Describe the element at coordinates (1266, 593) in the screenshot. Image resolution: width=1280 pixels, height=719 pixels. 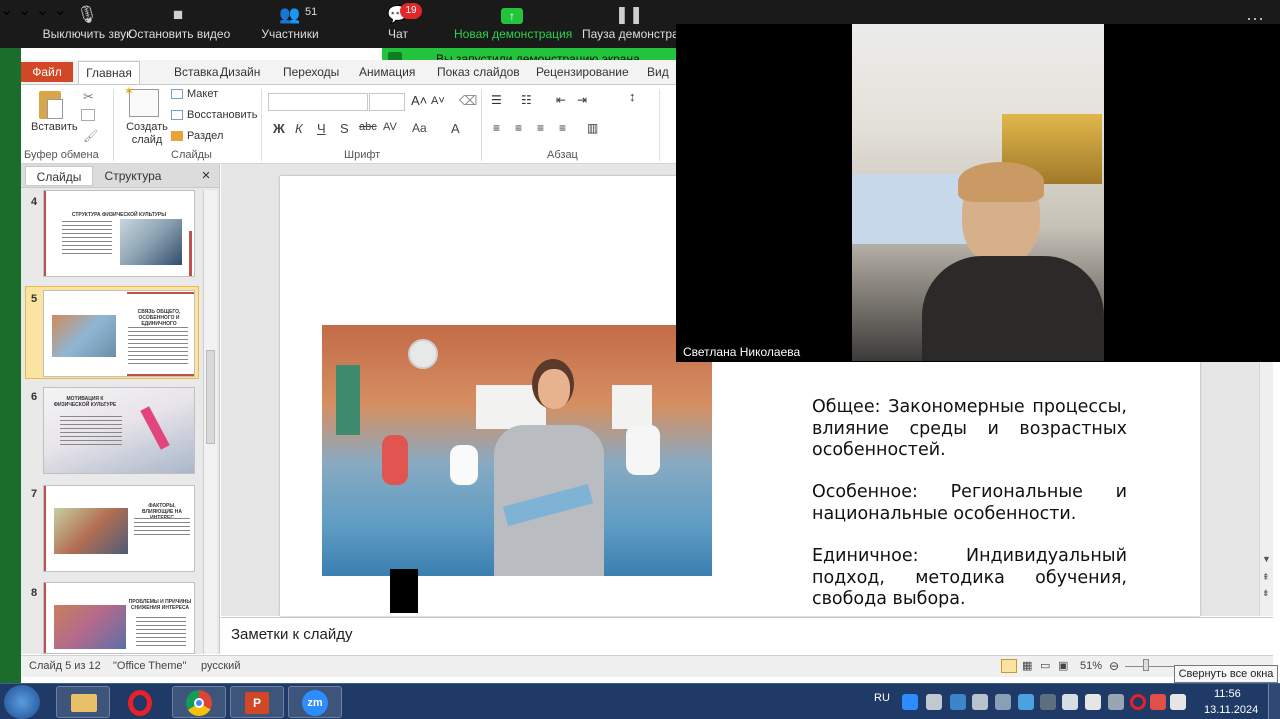
I see `next-slide-icon: ⇟` at that location.